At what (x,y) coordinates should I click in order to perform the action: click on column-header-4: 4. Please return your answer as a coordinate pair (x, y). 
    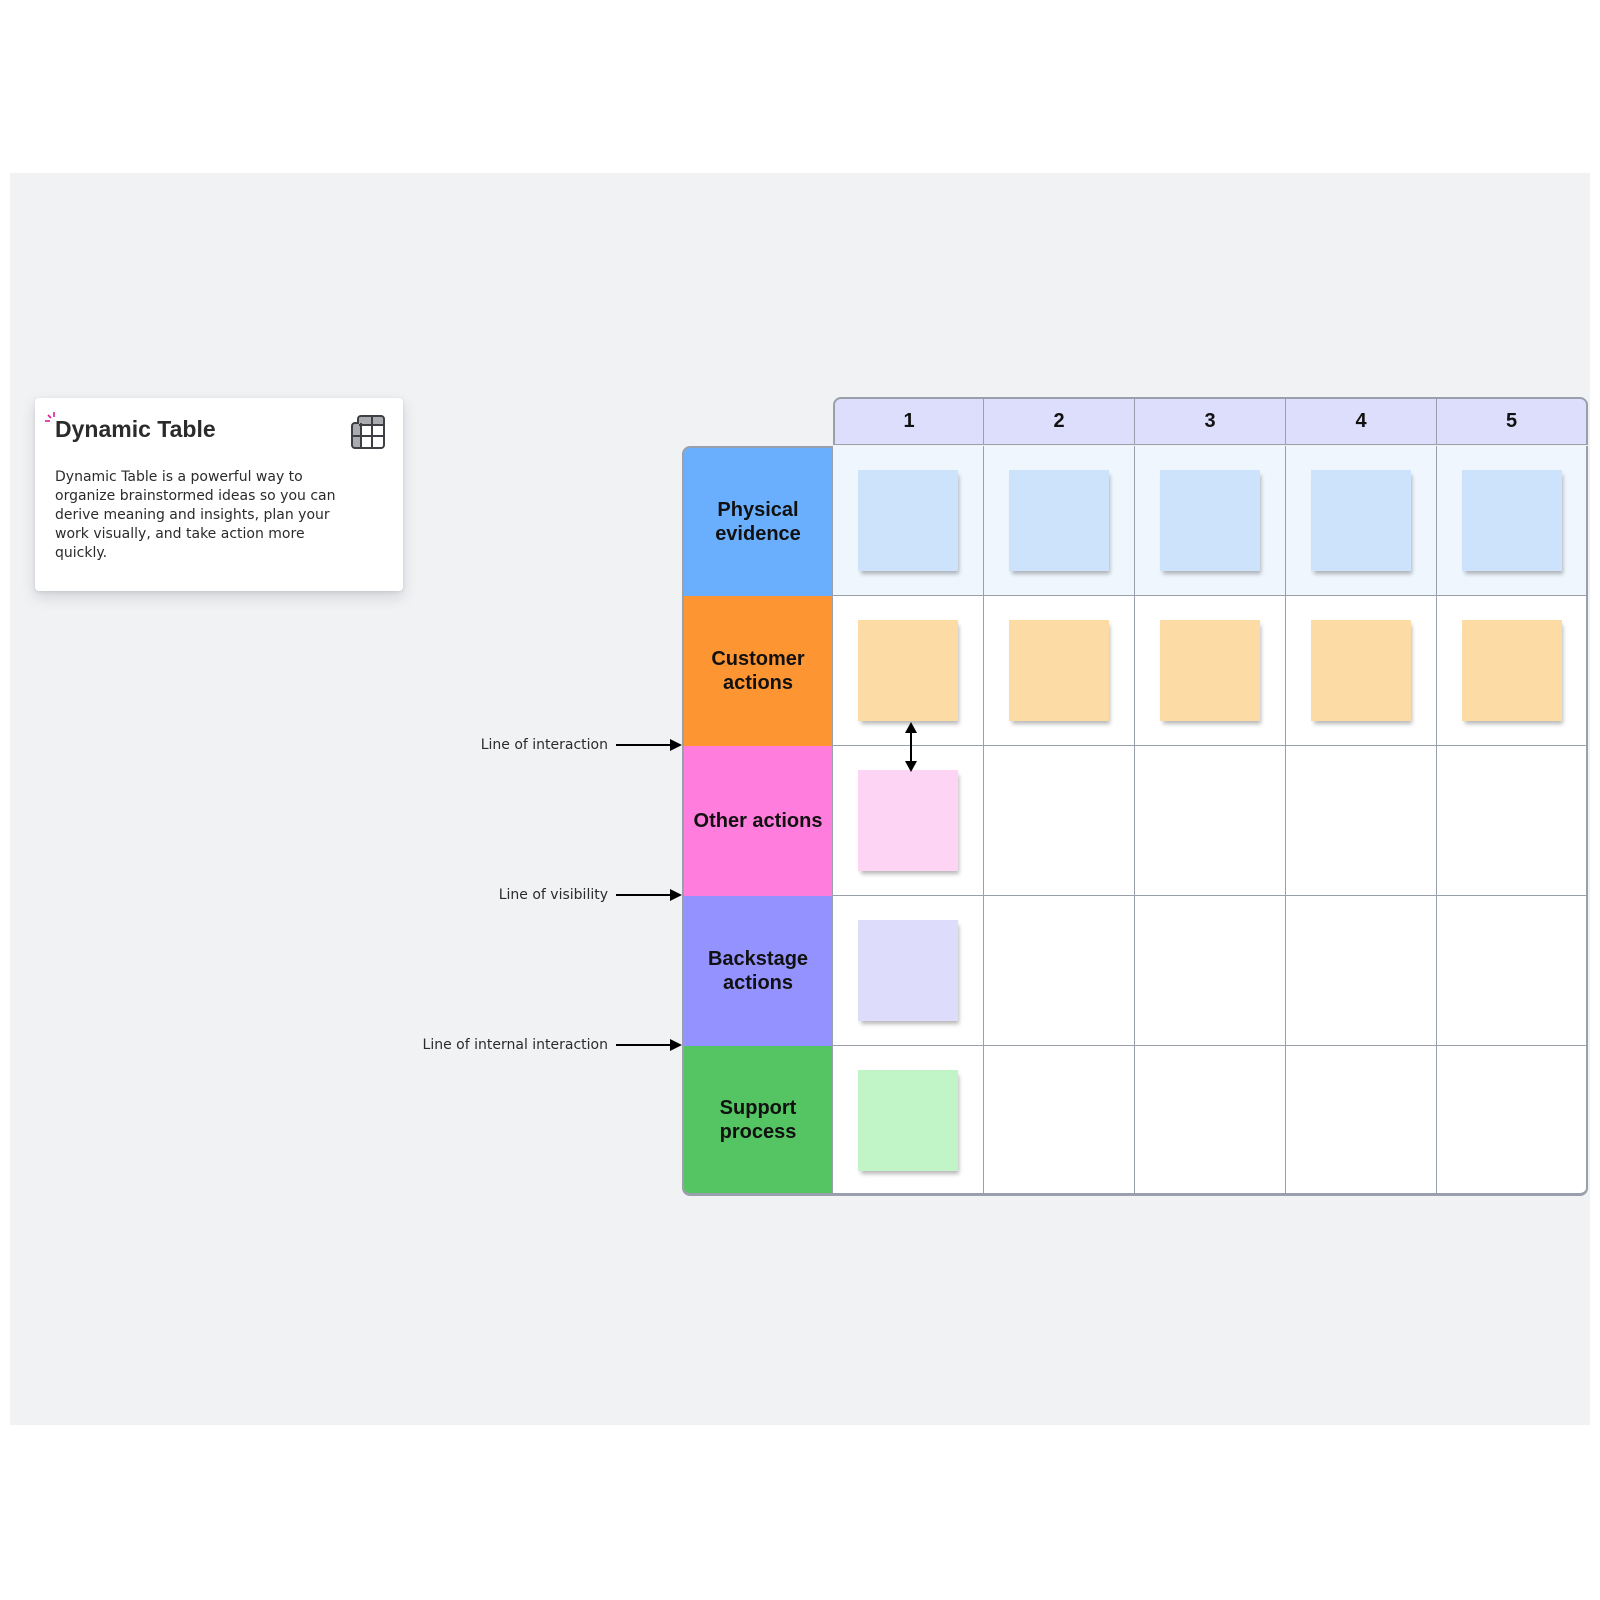
    Looking at the image, I should click on (1361, 421).